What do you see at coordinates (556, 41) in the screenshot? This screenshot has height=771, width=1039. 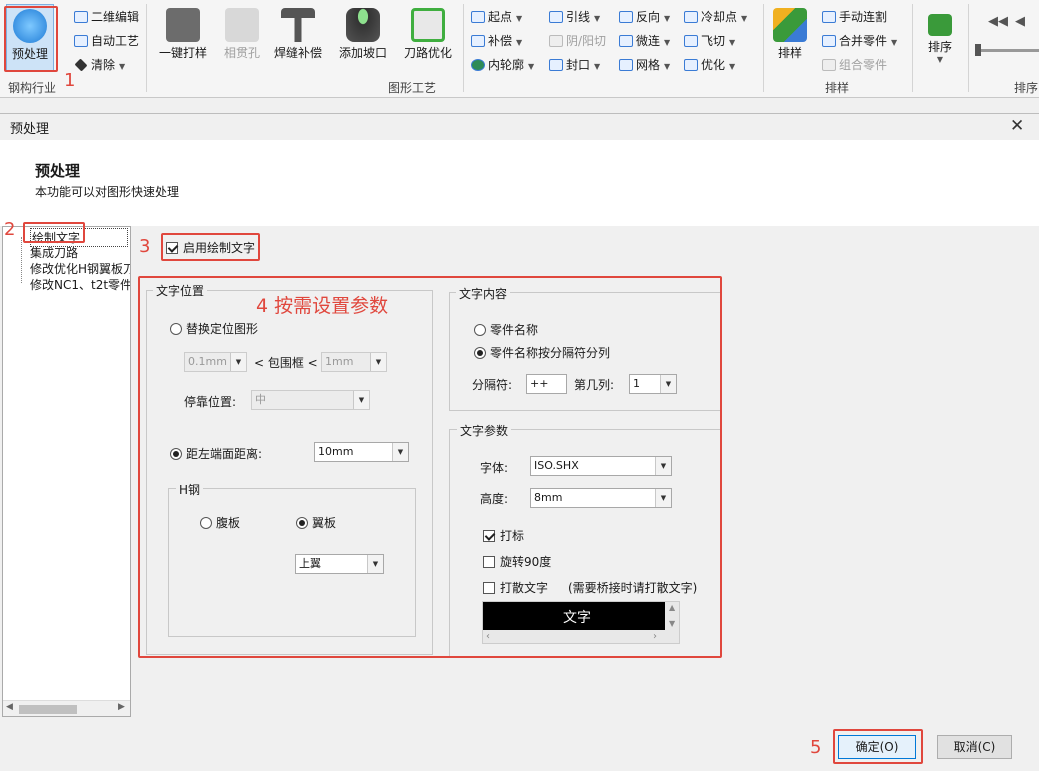 I see `yin-yang-icon` at bounding box center [556, 41].